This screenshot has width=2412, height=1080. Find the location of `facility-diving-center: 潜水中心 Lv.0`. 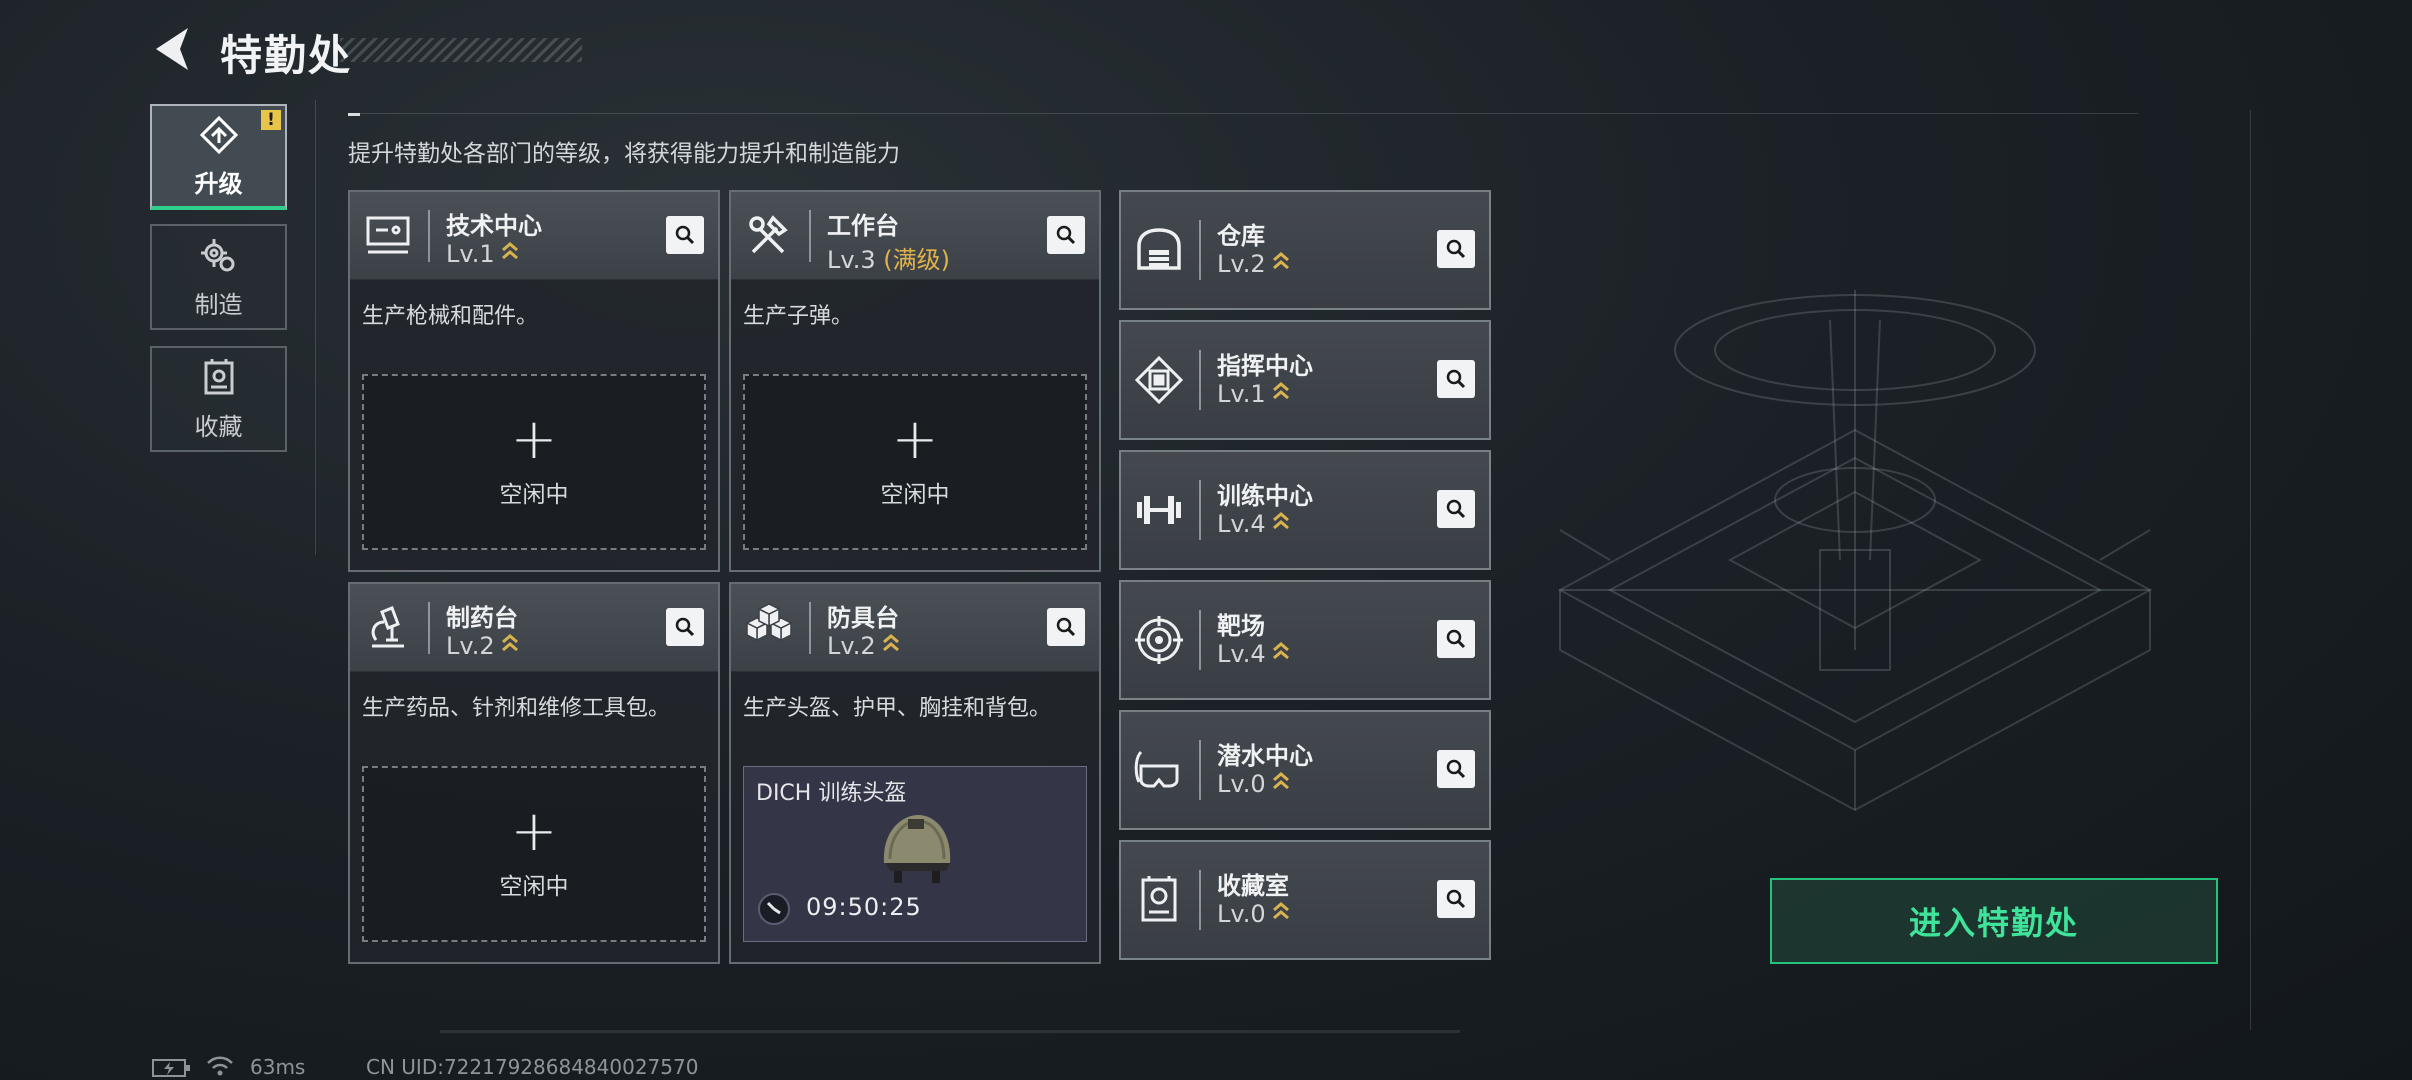

facility-diving-center: 潜水中心 Lv.0 is located at coordinates (1305, 770).